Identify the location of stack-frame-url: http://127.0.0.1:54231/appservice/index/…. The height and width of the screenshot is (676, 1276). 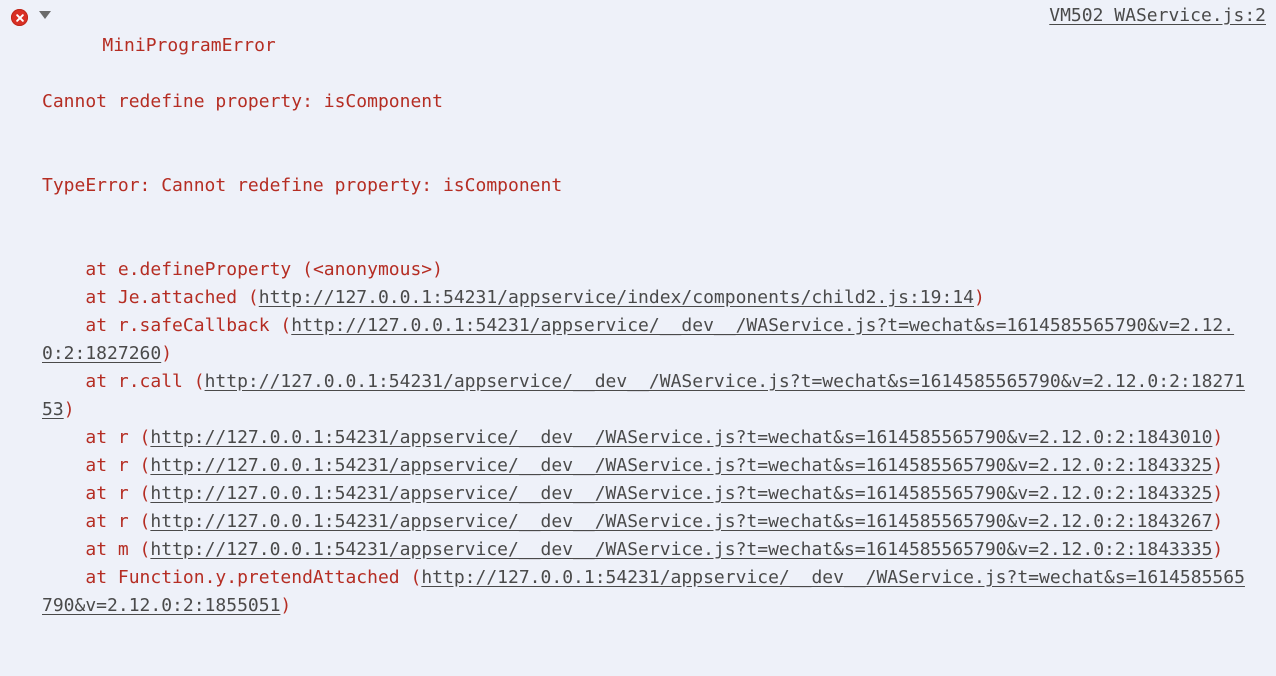
(616, 297).